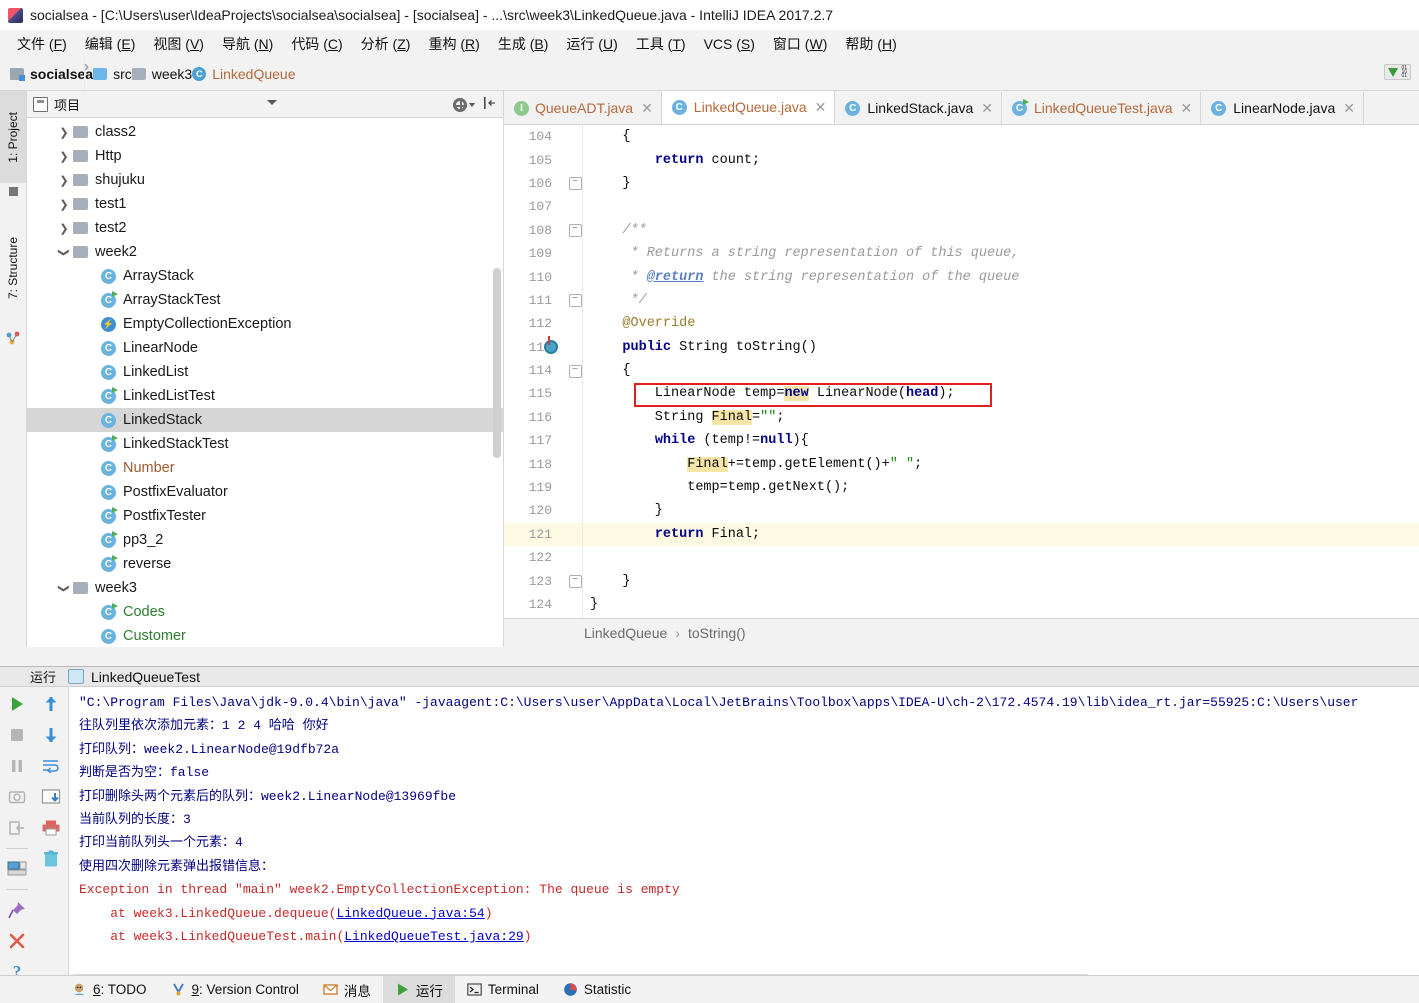 Image resolution: width=1419 pixels, height=1003 pixels. I want to click on clear-all-button, so click(51, 859).